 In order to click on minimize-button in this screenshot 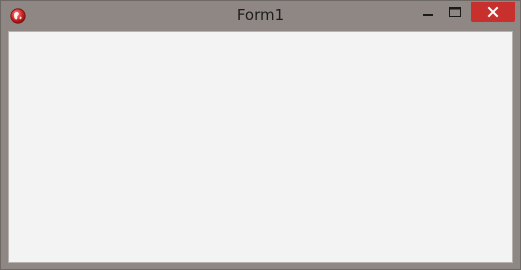, I will do `click(427, 12)`.